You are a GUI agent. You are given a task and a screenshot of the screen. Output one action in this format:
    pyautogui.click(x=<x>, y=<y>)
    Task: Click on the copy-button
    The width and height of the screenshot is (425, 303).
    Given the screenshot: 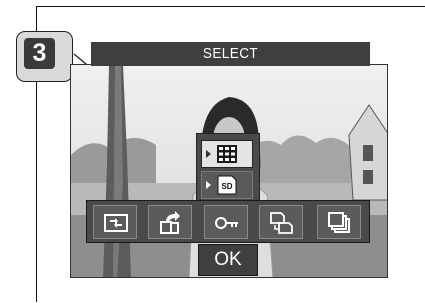 What is the action you would take?
    pyautogui.click(x=281, y=222)
    